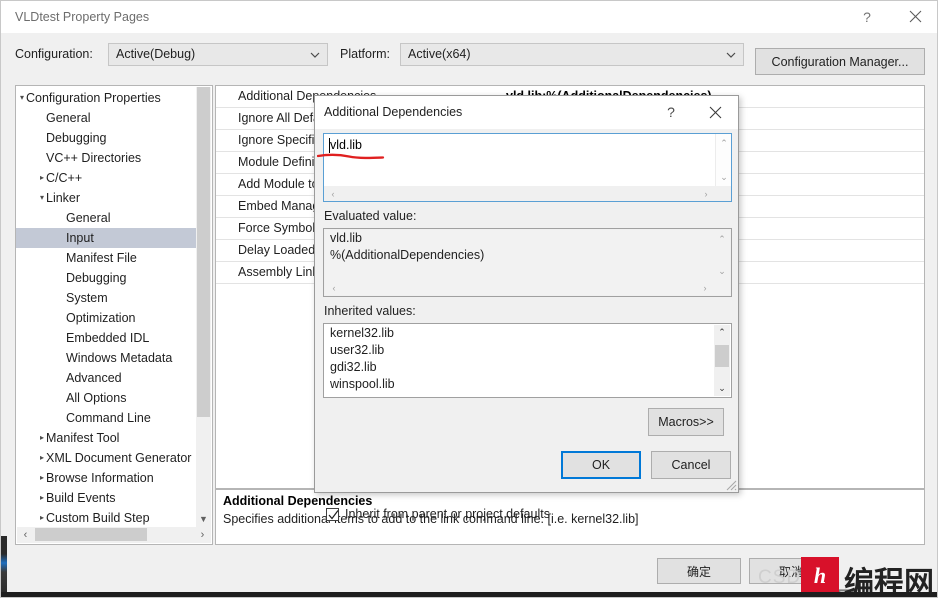 This screenshot has height=598, width=938. I want to click on question-mark-icon: ?, so click(671, 112).